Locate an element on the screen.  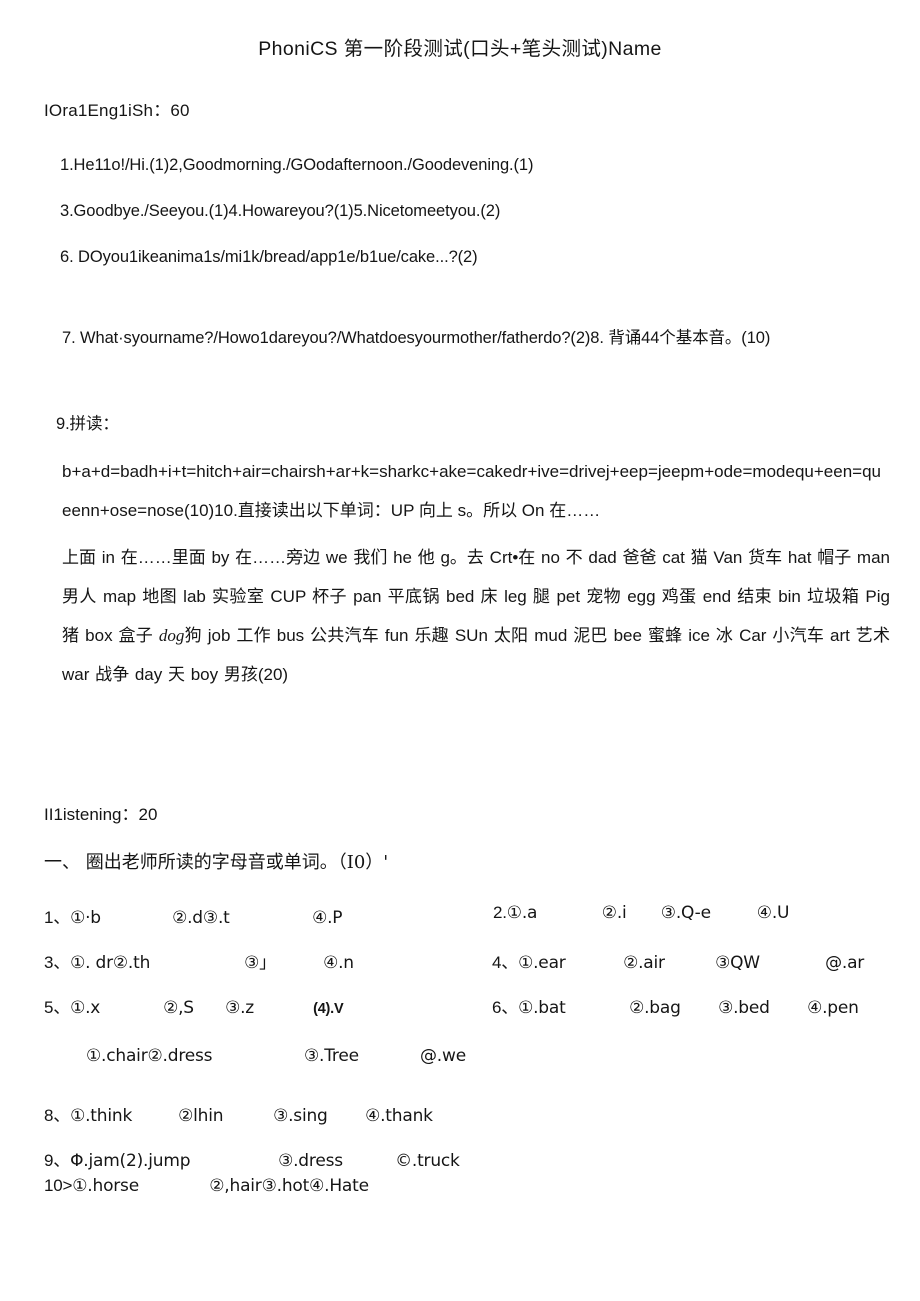
question-row-4: 4、①.ear ②.air ③QW @.ar is located at coordinates (678, 960).